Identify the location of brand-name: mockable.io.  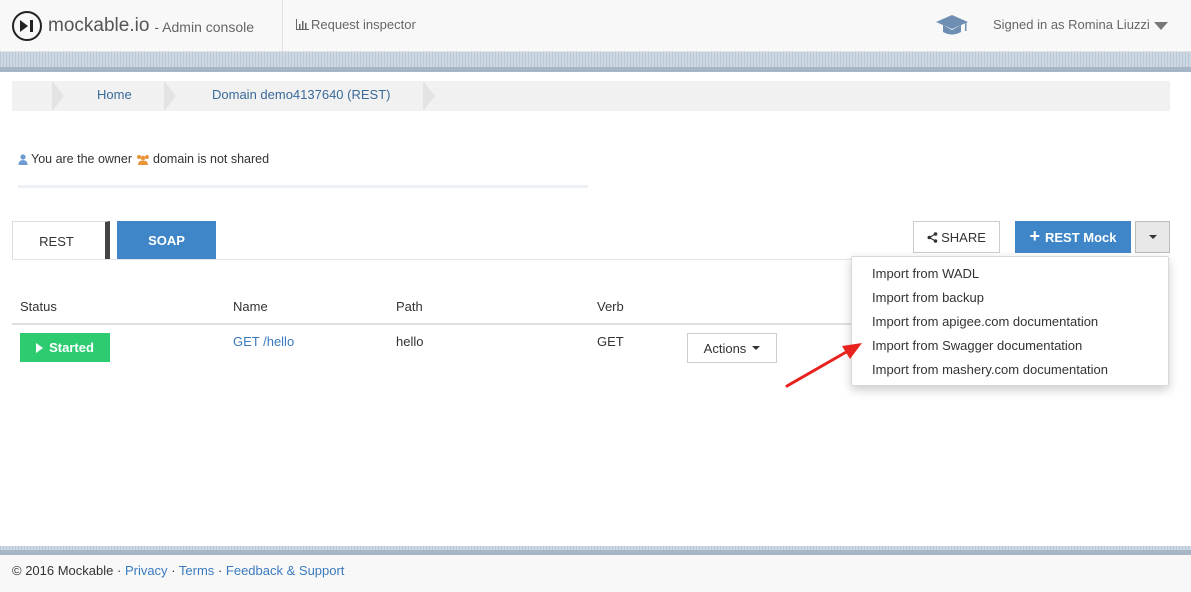
(99, 25).